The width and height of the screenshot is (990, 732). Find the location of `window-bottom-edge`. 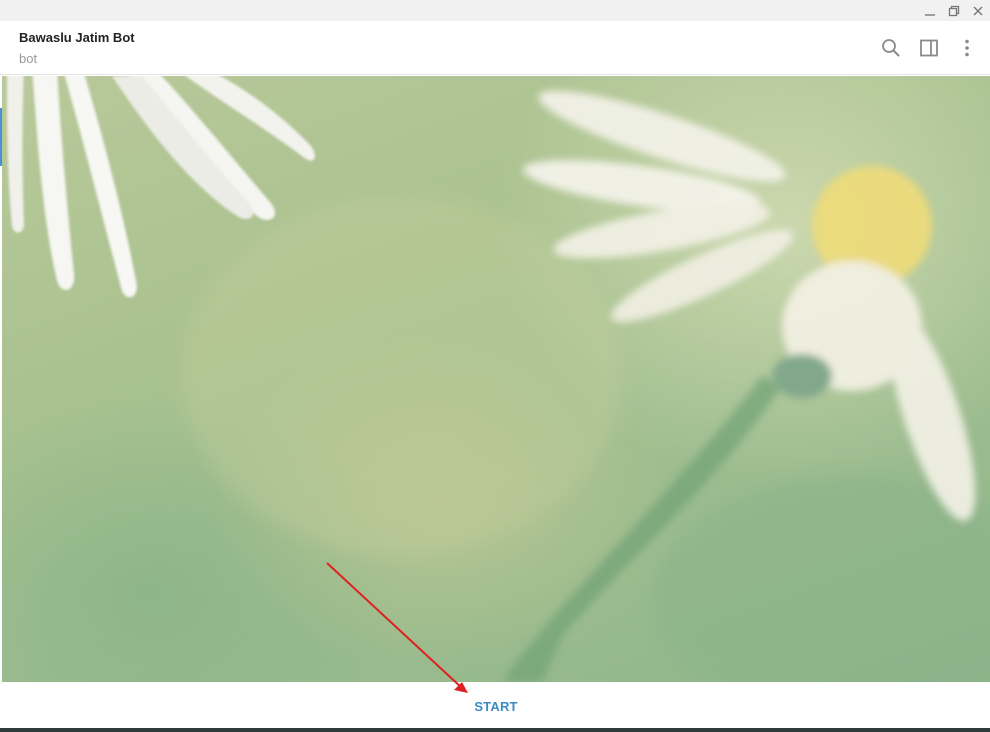

window-bottom-edge is located at coordinates (495, 730).